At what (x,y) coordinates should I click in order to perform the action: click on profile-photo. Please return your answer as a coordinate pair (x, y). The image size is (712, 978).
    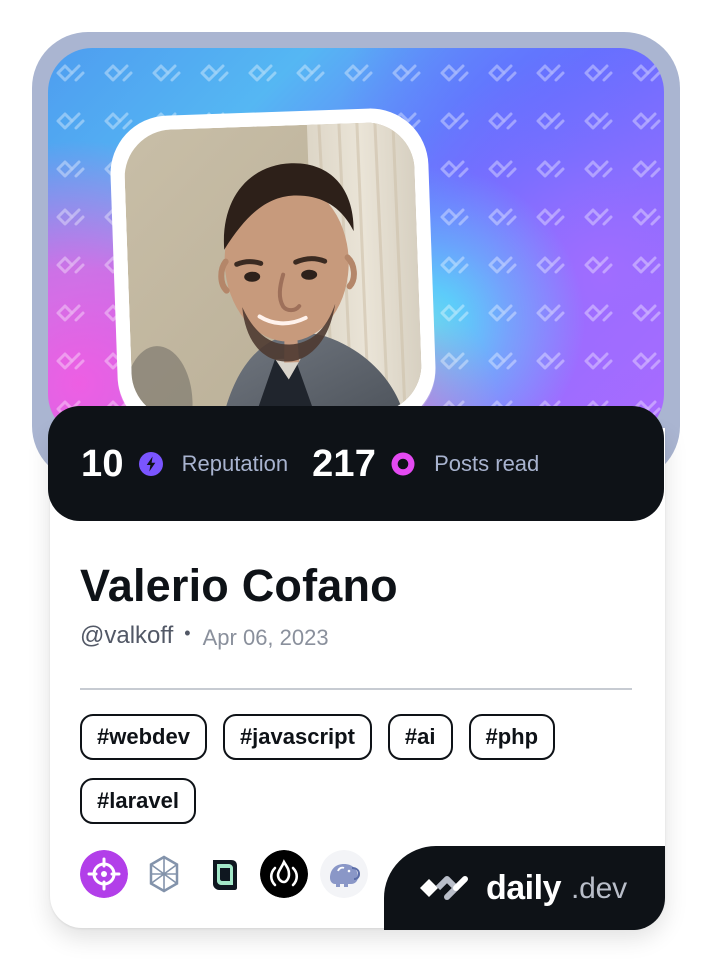
    Looking at the image, I should click on (273, 271).